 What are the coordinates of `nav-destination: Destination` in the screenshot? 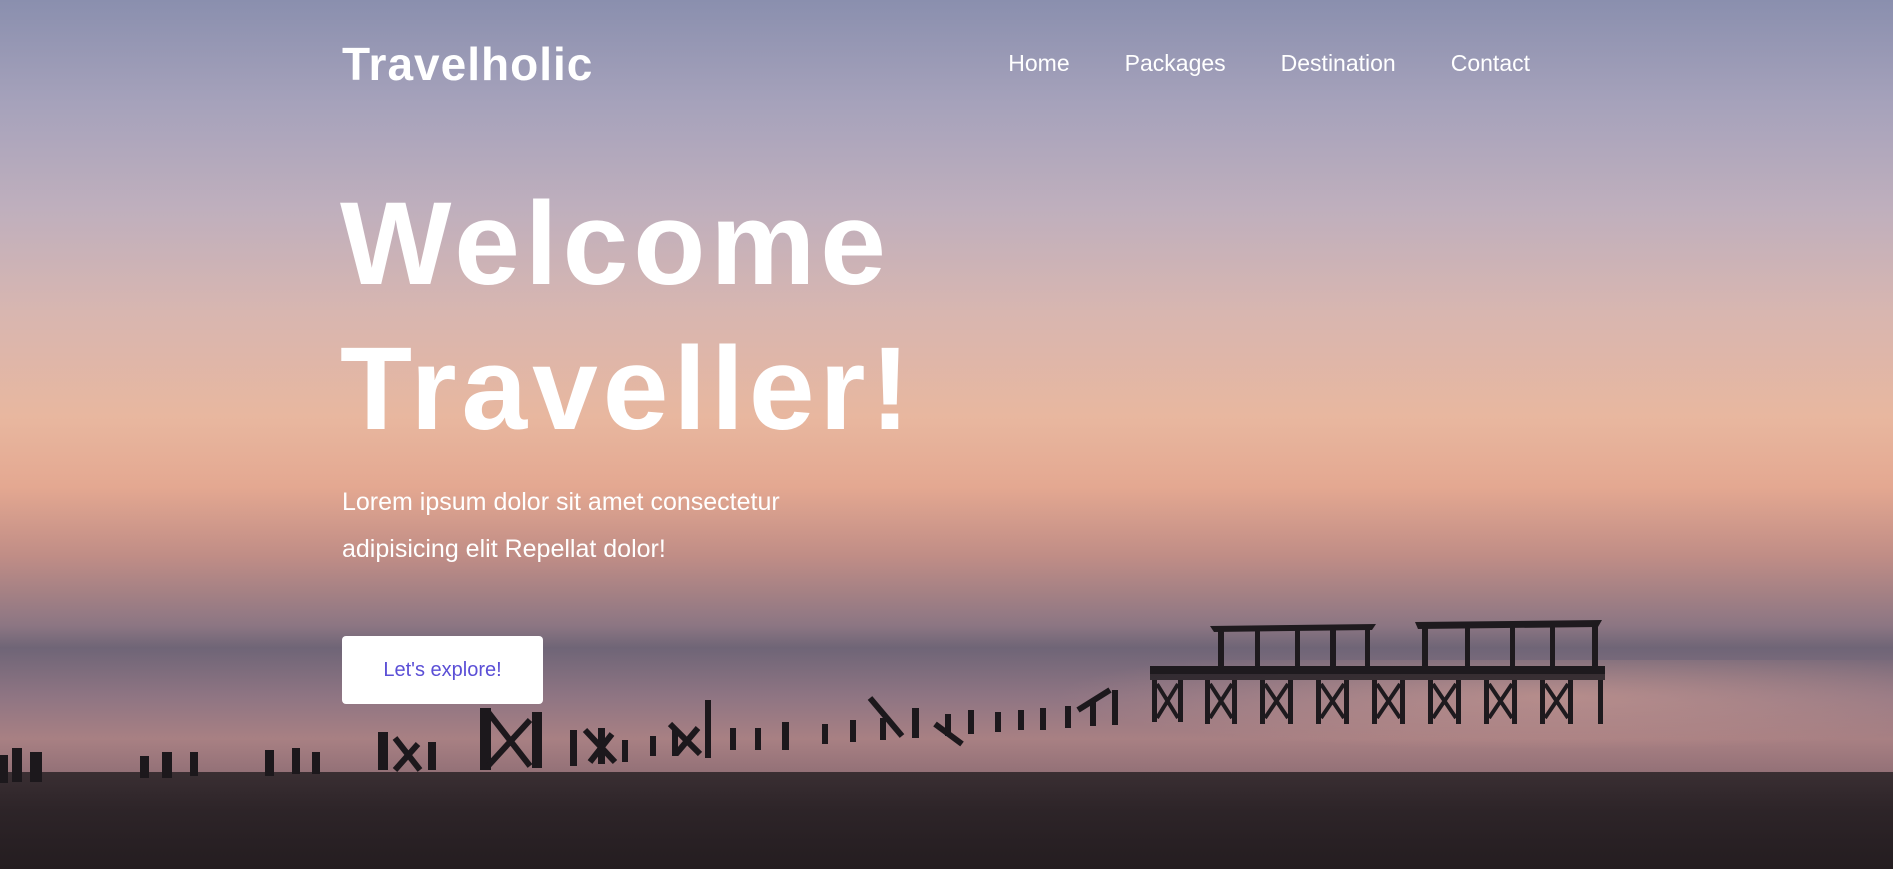 It's located at (1338, 63).